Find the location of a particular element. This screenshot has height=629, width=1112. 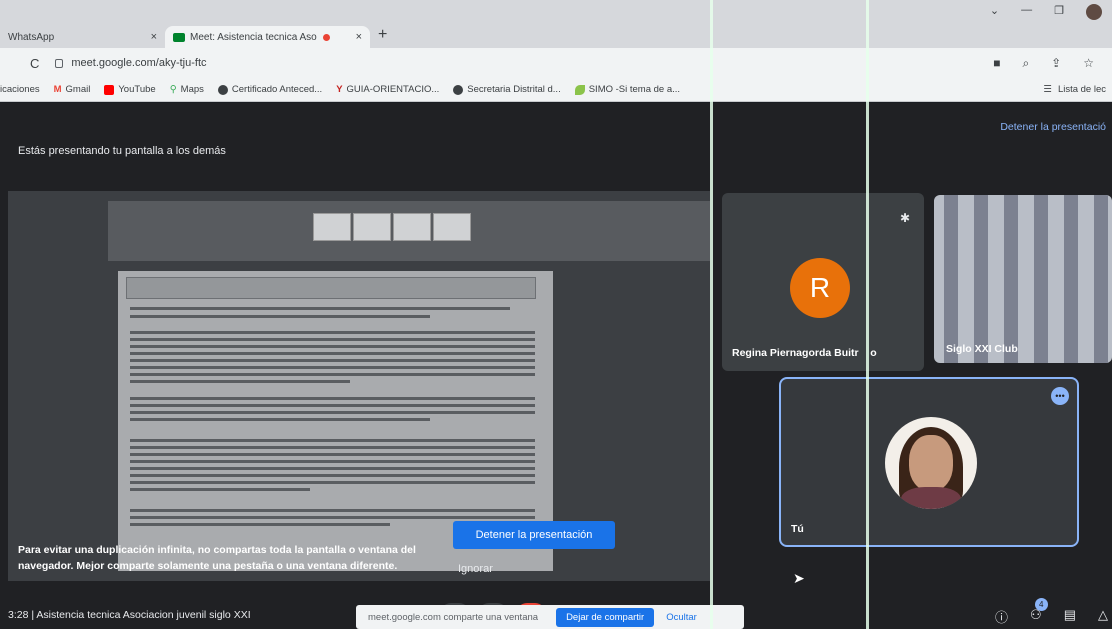

star-icon: ☆ is located at coordinates (1088, 63).